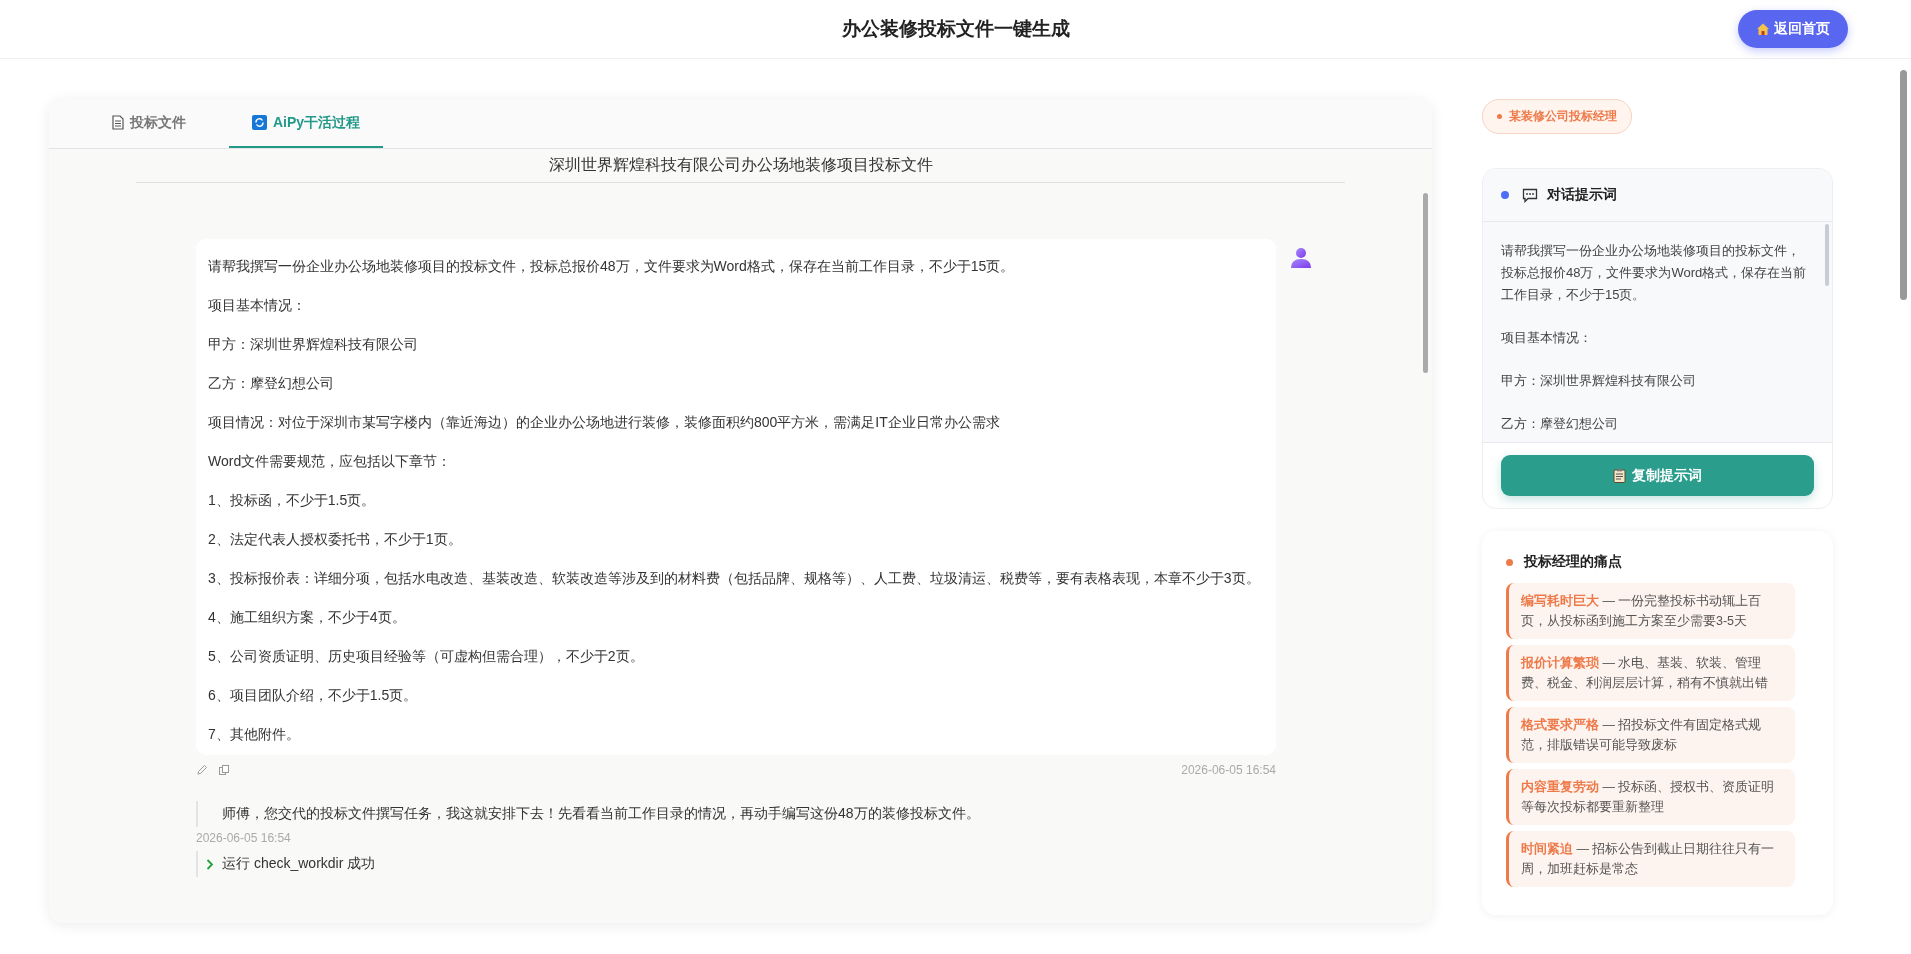 The image size is (1911, 954). What do you see at coordinates (734, 578) in the screenshot?
I see `message-text: 3、投标报价表：详细分项，包括水电改造、基装改造、软装改造等涉及到的材料费（包括品牌、规格等）、人工费、垃圾清运、税费等，要有表格表现，本章不少于3页。` at bounding box center [734, 578].